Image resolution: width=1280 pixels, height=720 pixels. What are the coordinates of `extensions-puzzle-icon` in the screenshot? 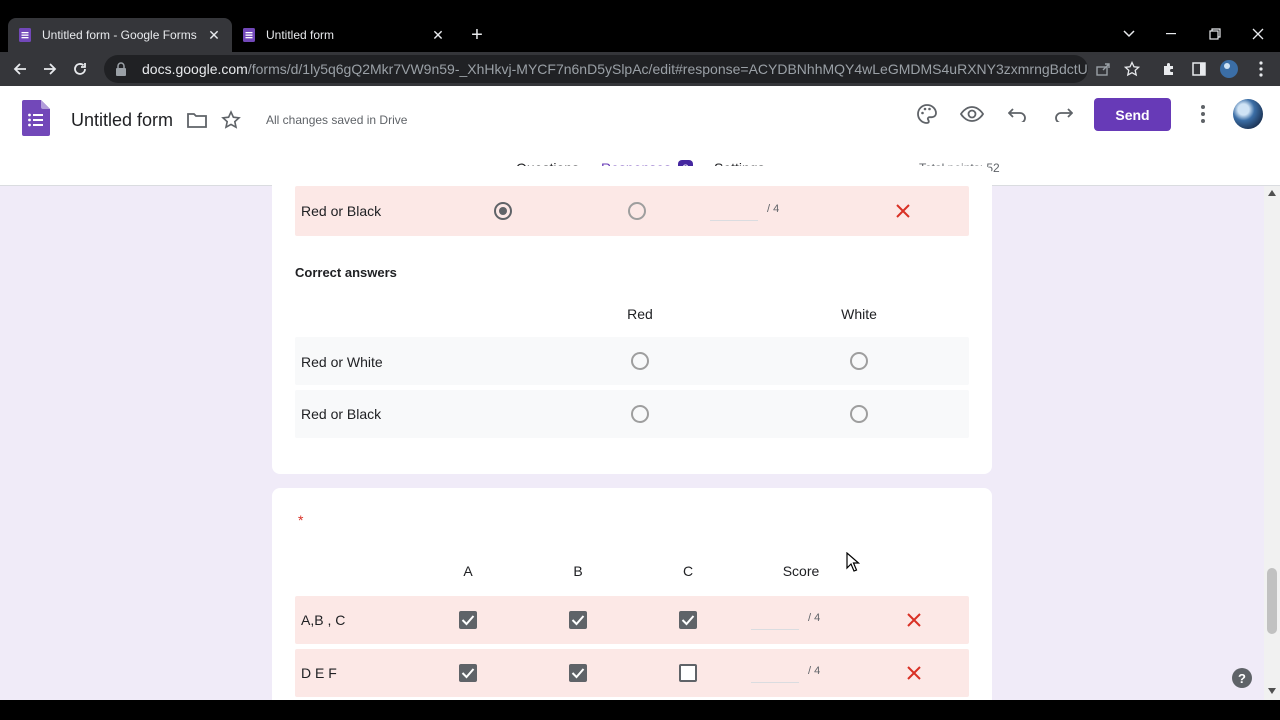 It's located at (1169, 69).